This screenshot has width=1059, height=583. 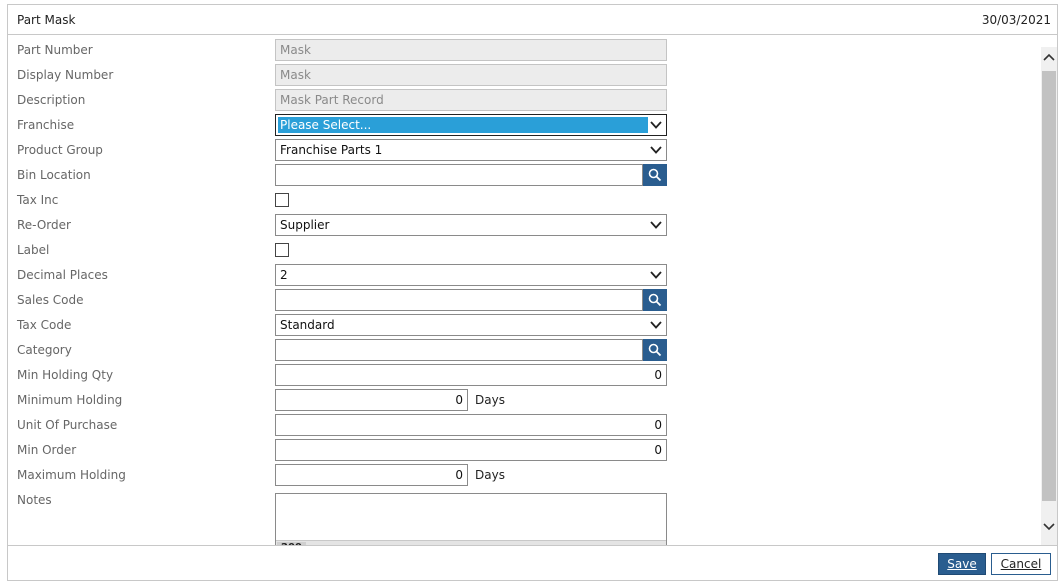 I want to click on maximum-holding-label: Maximum Holding, so click(x=71, y=475).